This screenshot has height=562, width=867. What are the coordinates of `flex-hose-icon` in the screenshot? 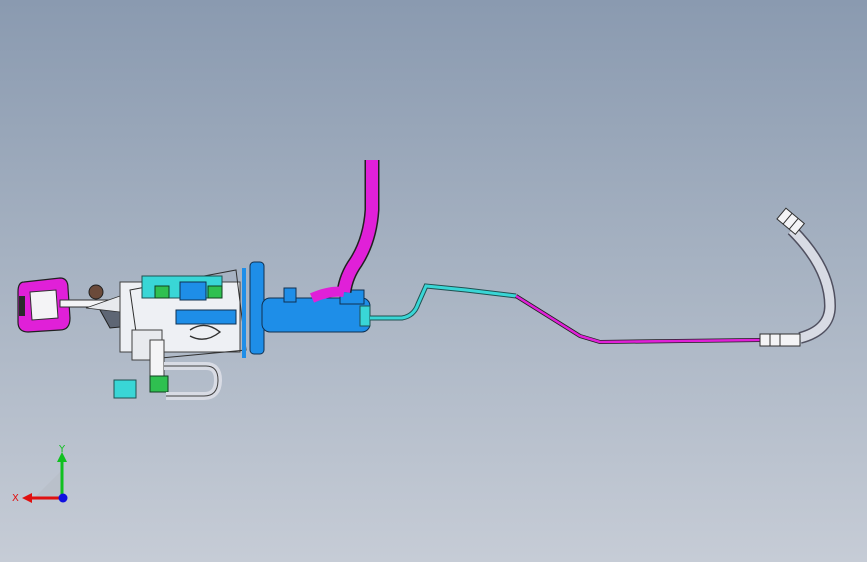 It's located at (812, 284).